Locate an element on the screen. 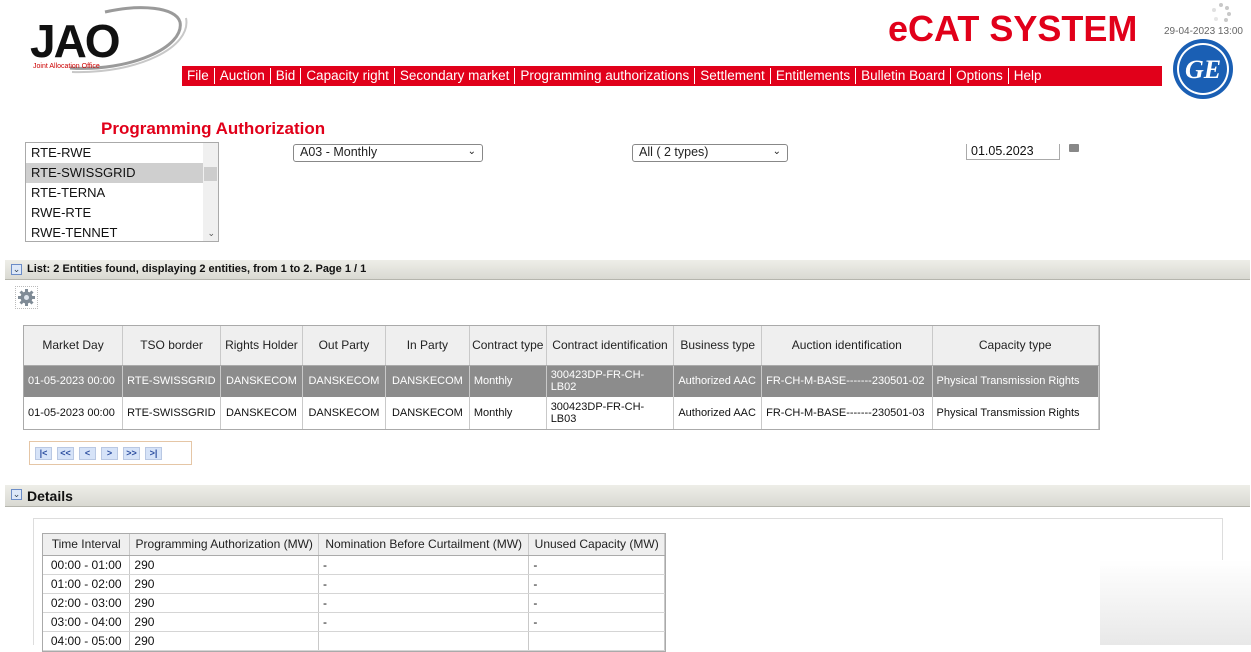 The width and height of the screenshot is (1251, 652). last-page-button: >| is located at coordinates (153, 453).